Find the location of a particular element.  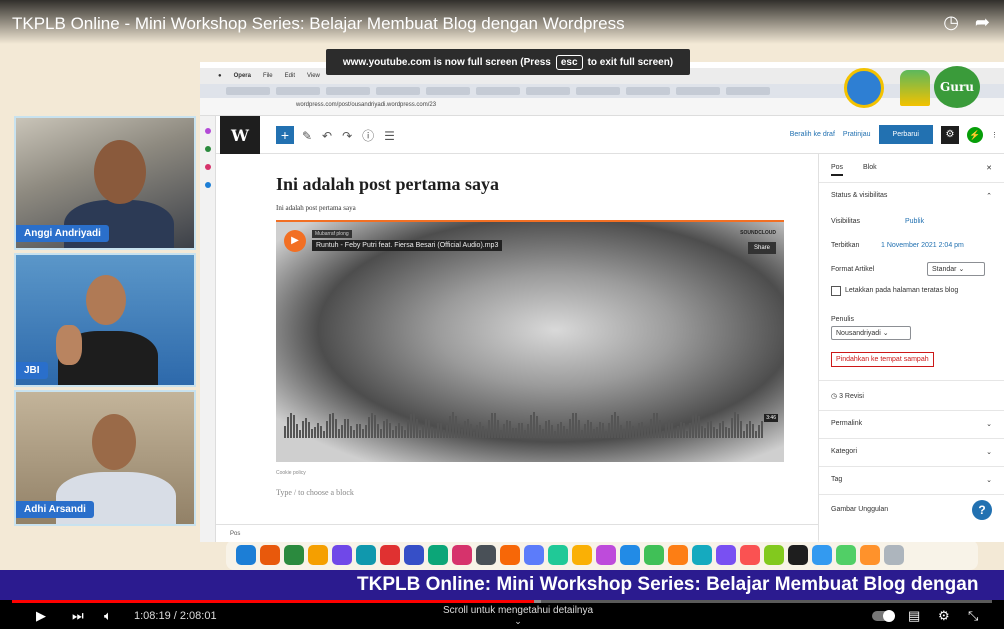

watch-later-icon: ◷ is located at coordinates (951, 22).